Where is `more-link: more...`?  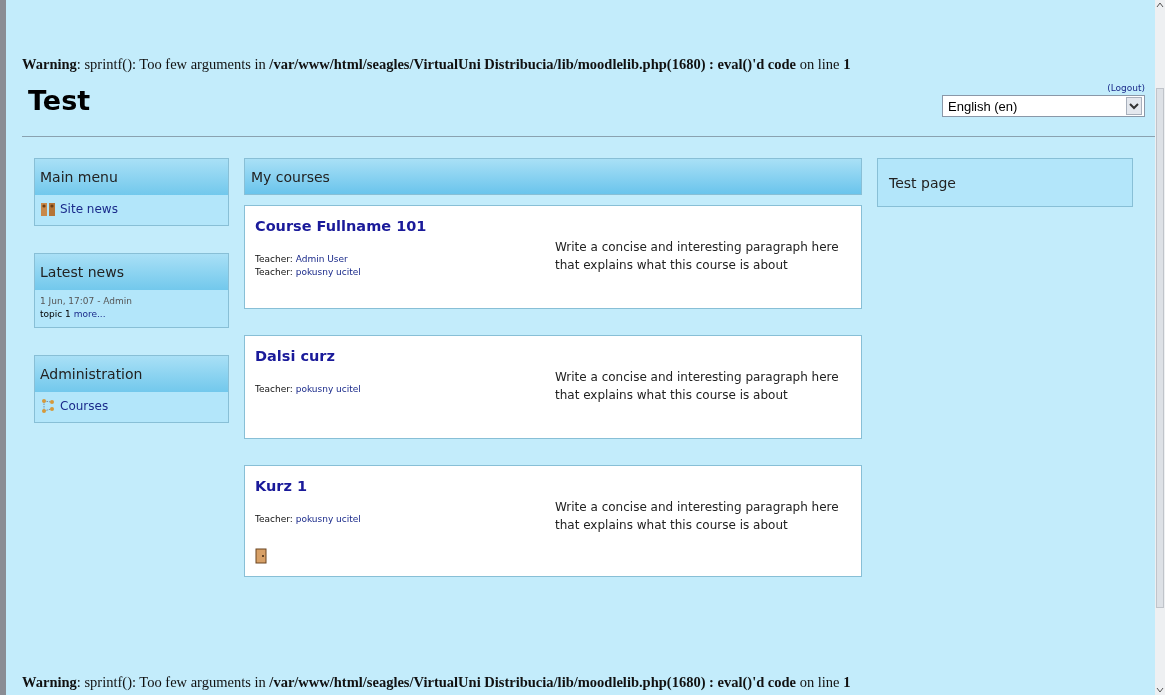 more-link: more... is located at coordinates (89, 314).